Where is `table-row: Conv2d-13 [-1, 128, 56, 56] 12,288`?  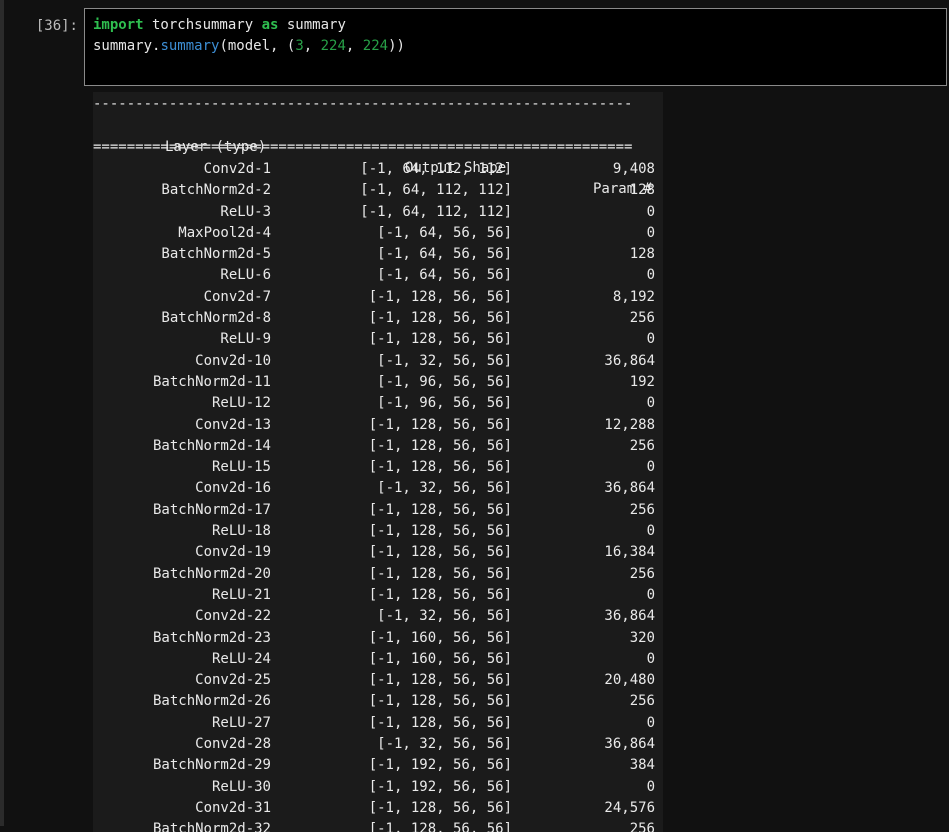
table-row: Conv2d-13 [-1, 128, 56, 56] 12,288 is located at coordinates (378, 425).